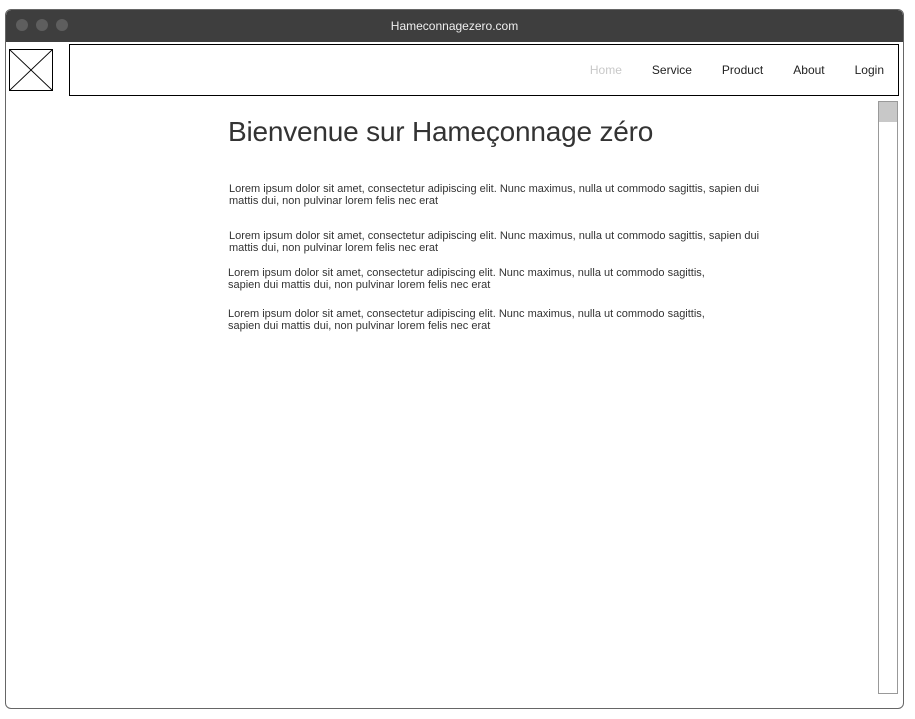 The image size is (915, 719). Describe the element at coordinates (869, 70) in the screenshot. I see `nav-item-login: Login` at that location.